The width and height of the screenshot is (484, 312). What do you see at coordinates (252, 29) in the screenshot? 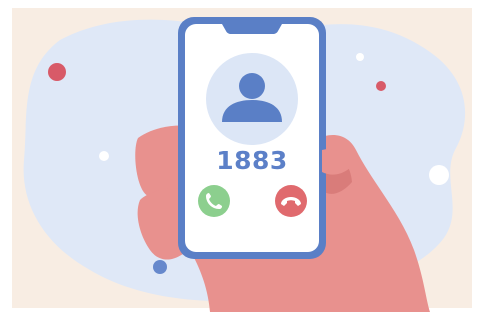
I see `phone-notch` at bounding box center [252, 29].